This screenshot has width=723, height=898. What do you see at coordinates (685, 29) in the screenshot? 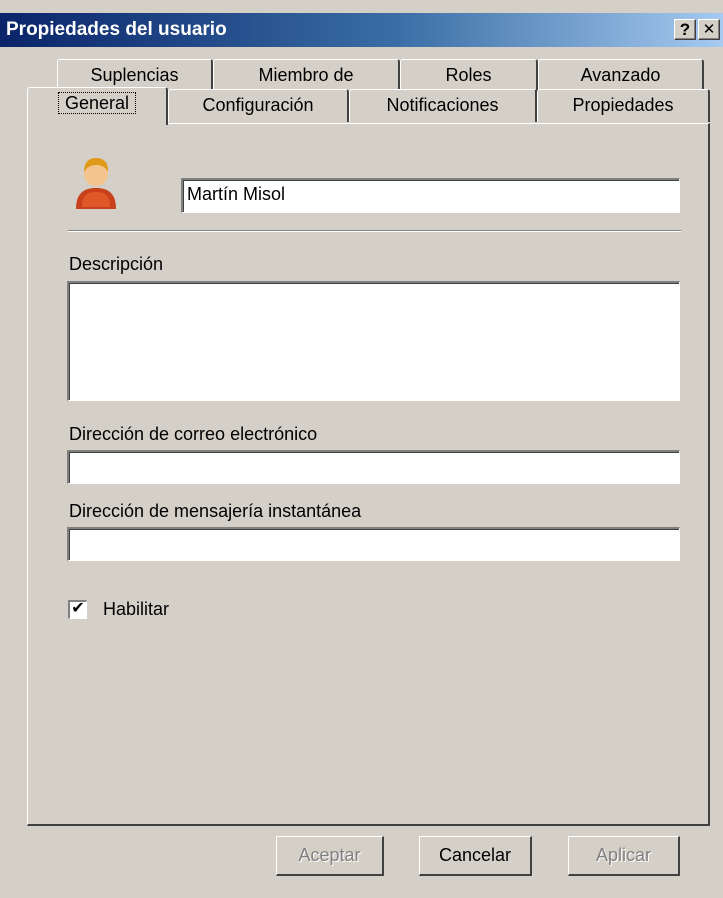
I see `help-button: ?` at bounding box center [685, 29].